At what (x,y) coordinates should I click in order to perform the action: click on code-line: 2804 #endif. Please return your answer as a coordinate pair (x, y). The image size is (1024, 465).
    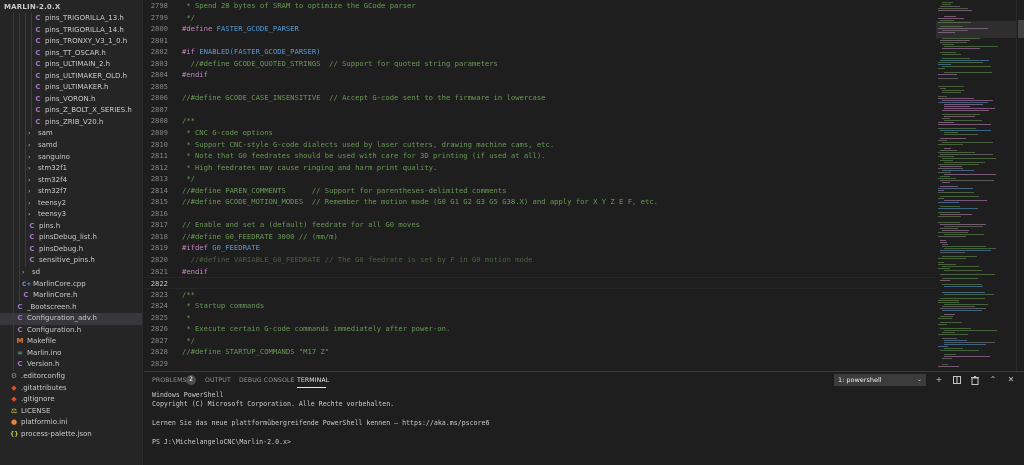
    Looking at the image, I should click on (540, 75).